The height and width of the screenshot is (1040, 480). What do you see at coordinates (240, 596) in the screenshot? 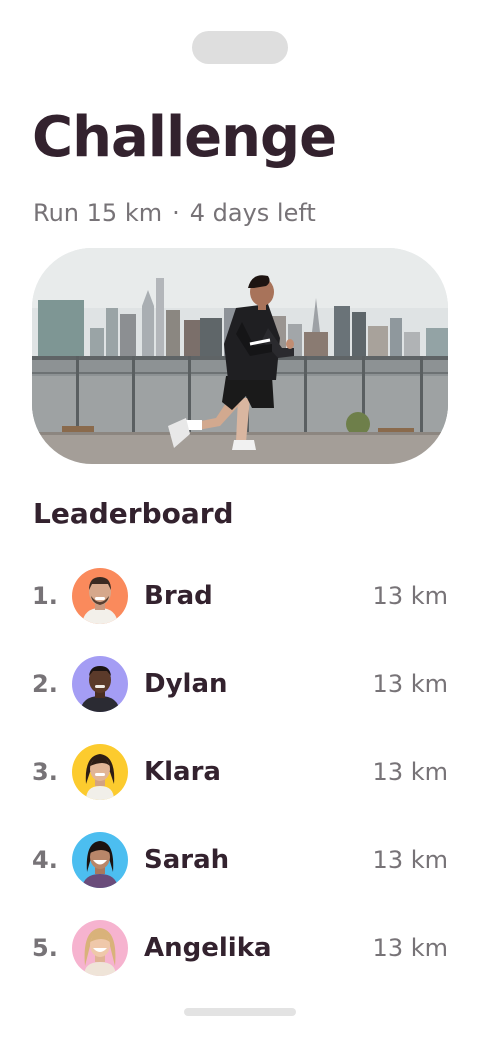
I see `leaderboard-row: 1. Brad 13 km` at bounding box center [240, 596].